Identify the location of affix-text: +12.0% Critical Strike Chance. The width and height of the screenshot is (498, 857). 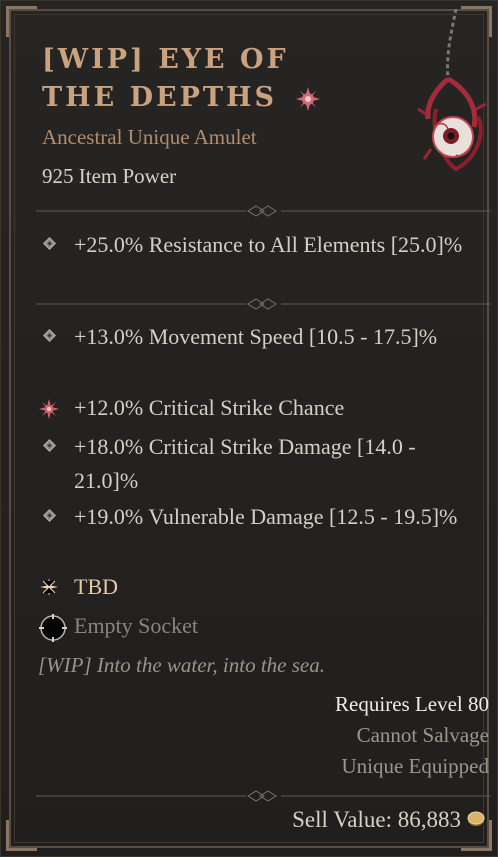
(209, 407).